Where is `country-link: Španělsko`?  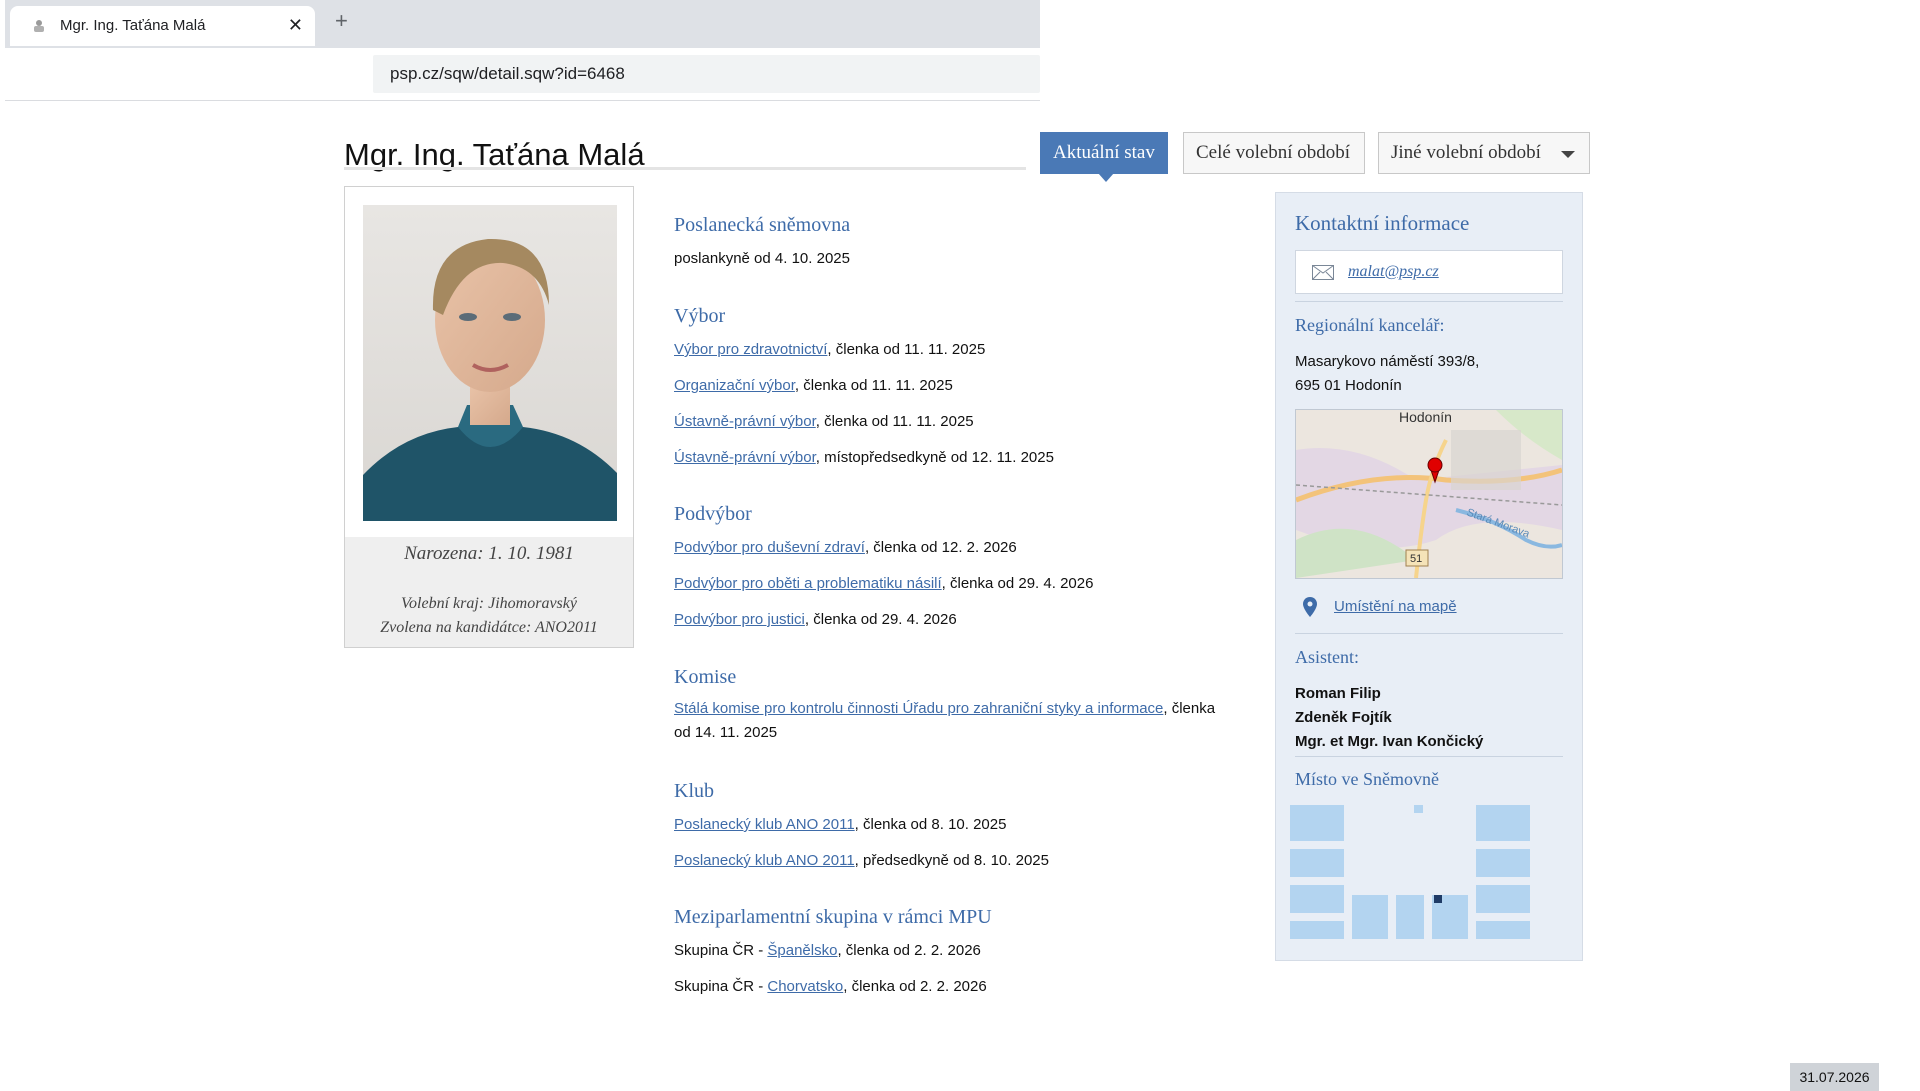 country-link: Španělsko is located at coordinates (802, 950).